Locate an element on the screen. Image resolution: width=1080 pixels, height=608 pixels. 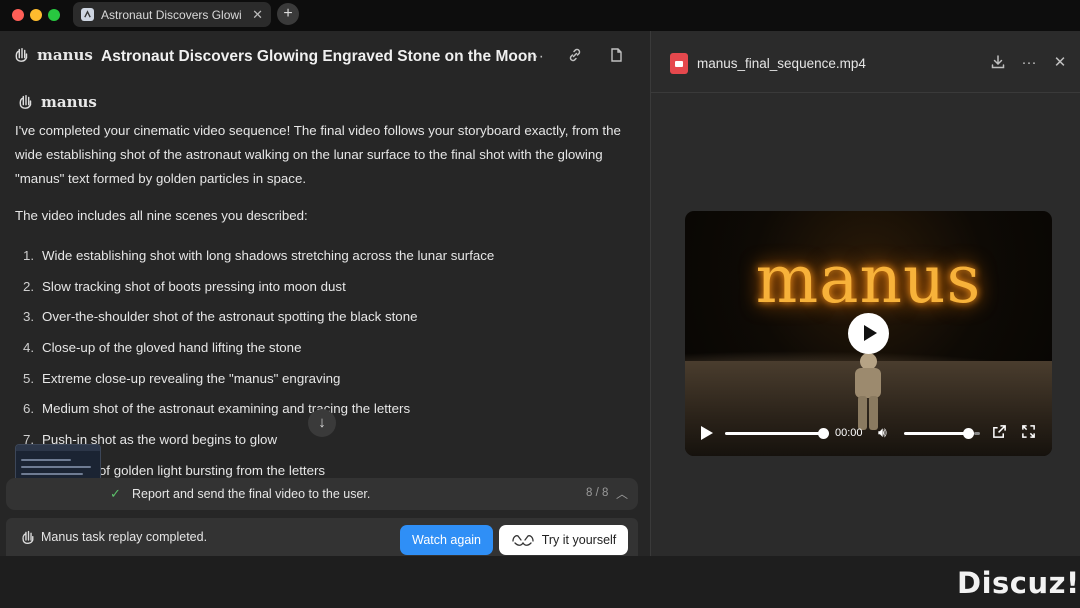
watermark-logo: Discuz! is located at coordinates (1018, 583).